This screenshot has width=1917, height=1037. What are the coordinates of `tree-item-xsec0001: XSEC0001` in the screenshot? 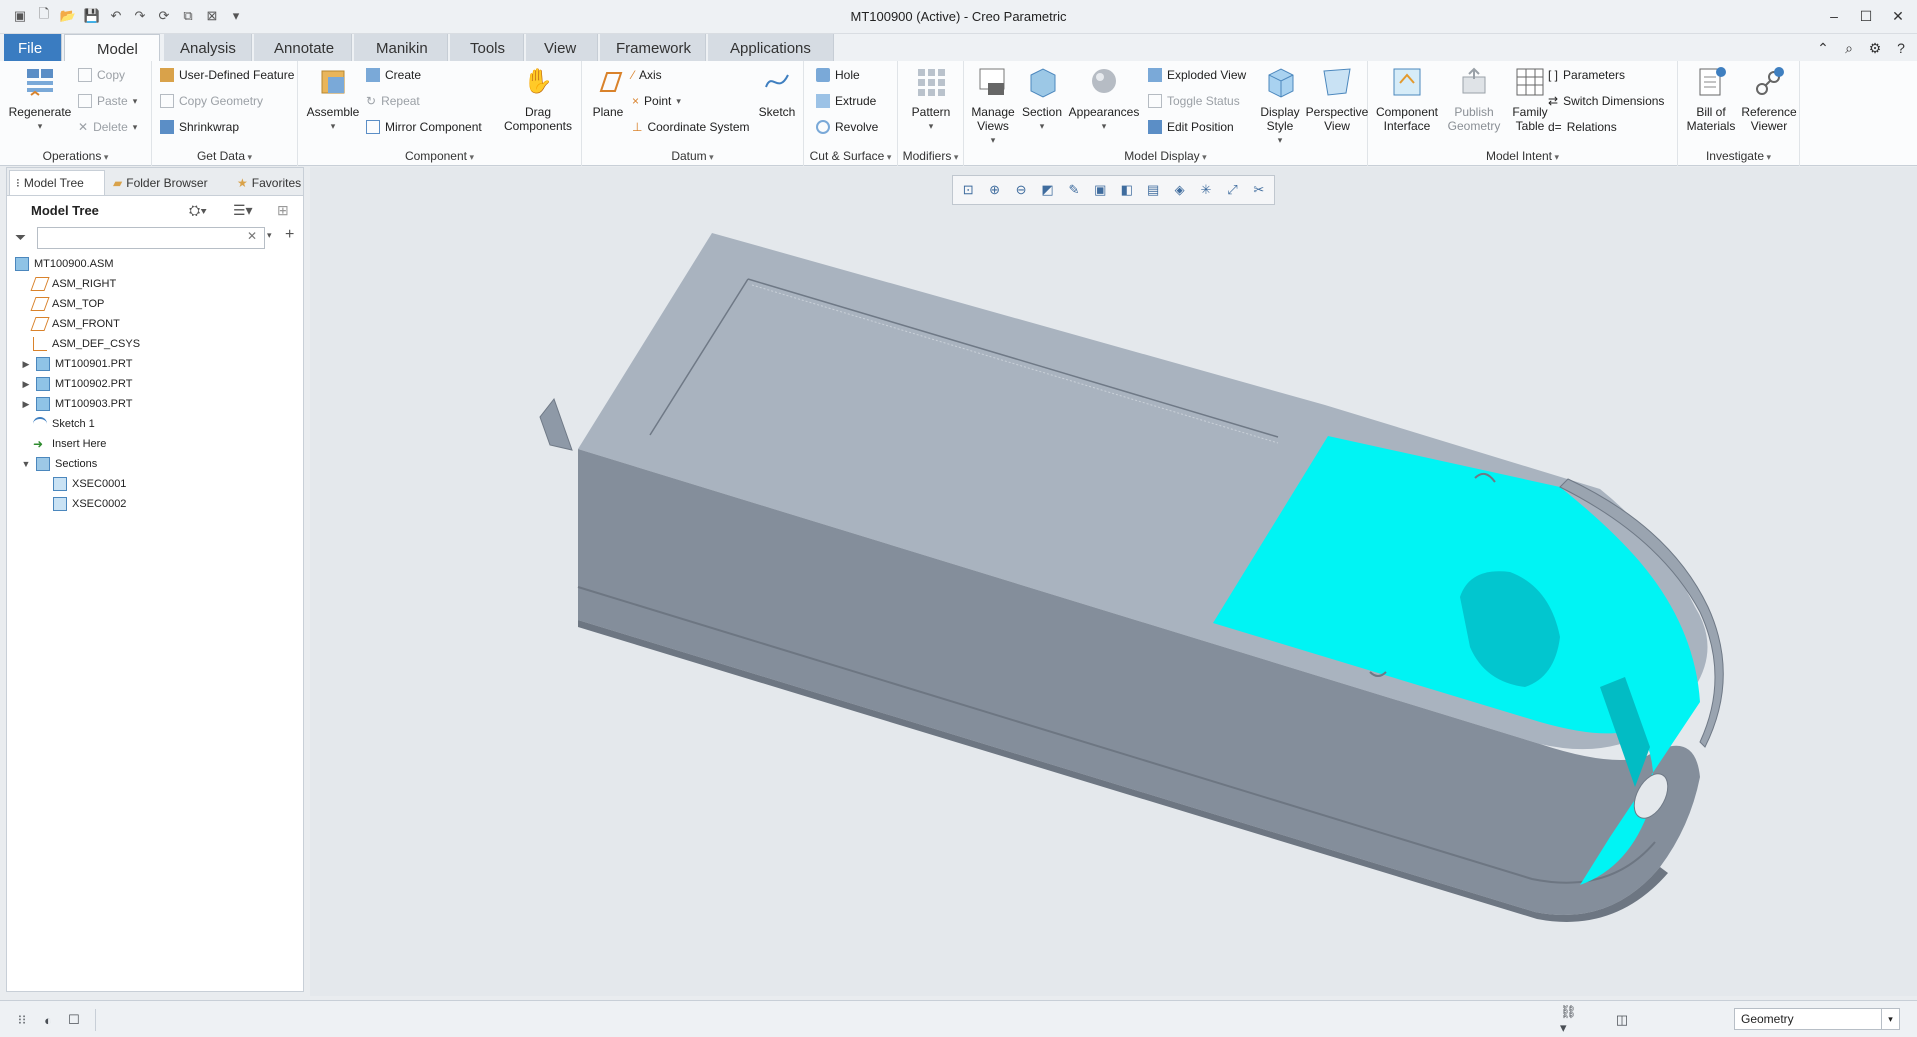 It's located at (89, 484).